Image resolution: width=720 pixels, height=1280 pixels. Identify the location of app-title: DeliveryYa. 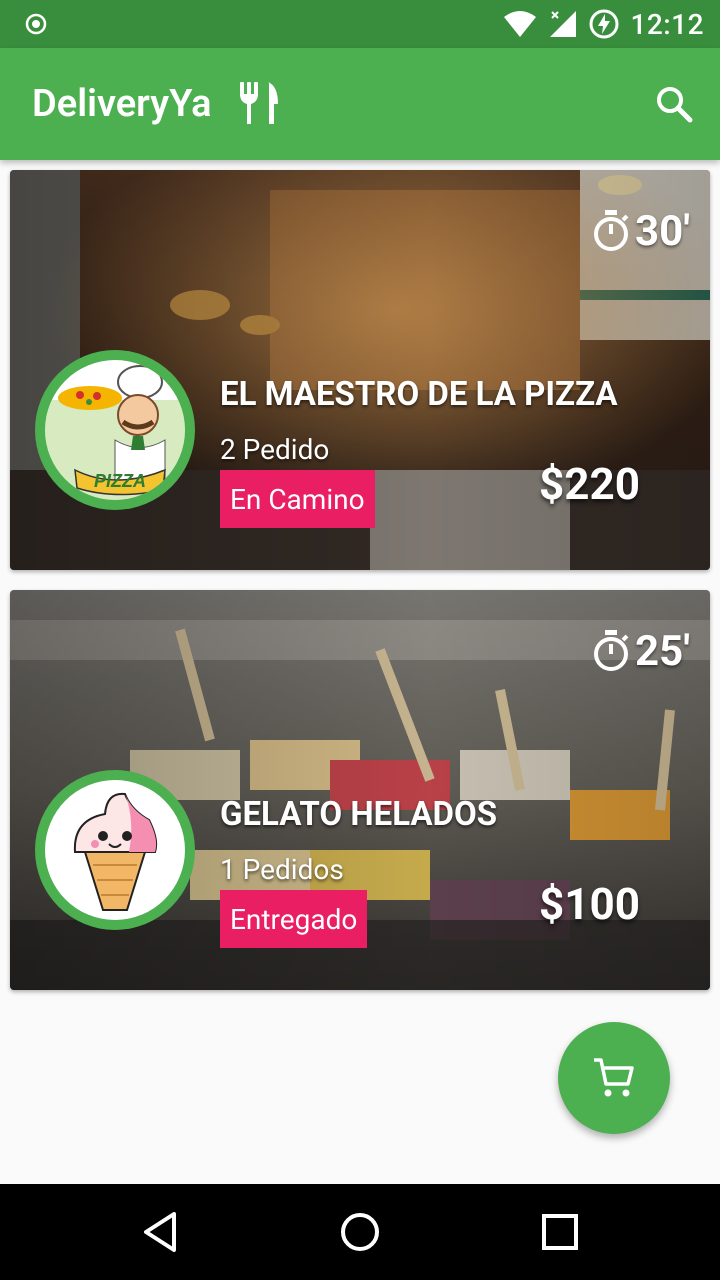
(122, 104).